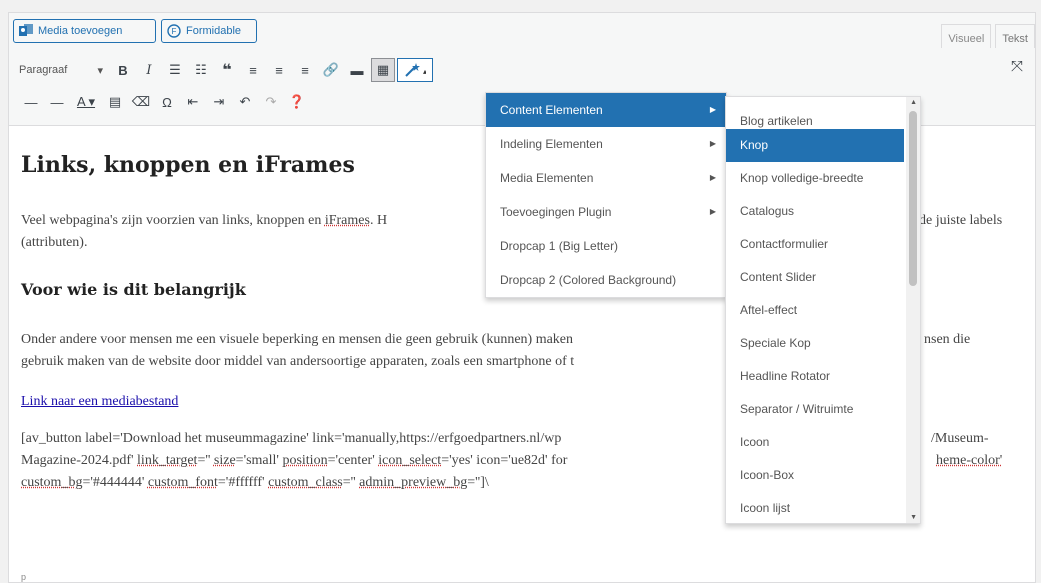 The width and height of the screenshot is (1041, 583). I want to click on sc-icon-select: icon_select, so click(410, 460).